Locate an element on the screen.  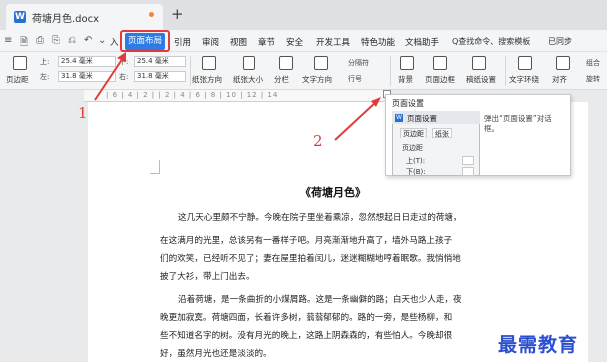
text-direction-icon is located at coordinates (321, 63).